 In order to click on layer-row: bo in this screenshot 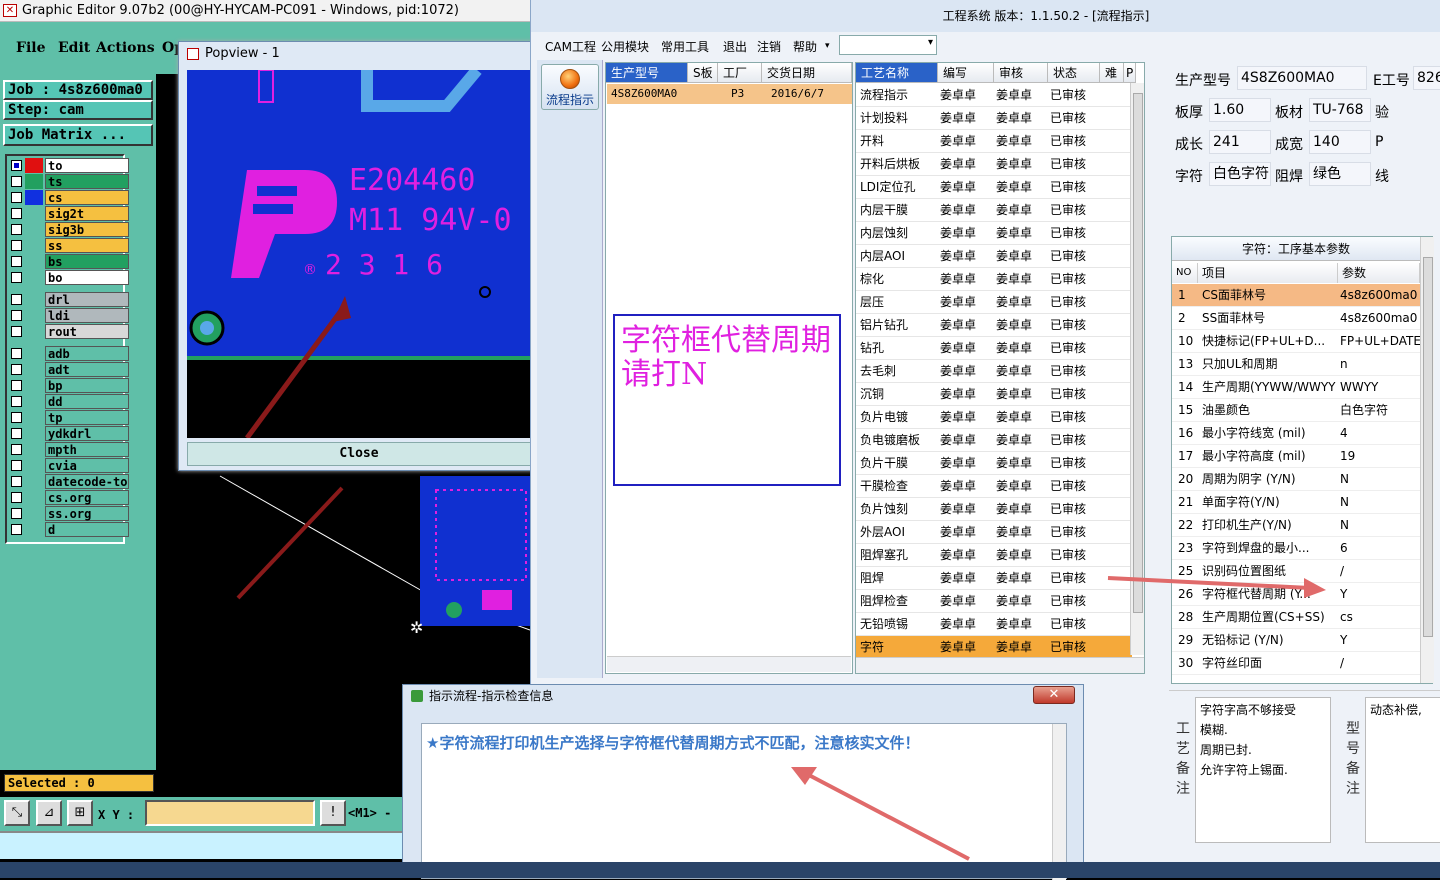, I will do `click(69, 277)`.